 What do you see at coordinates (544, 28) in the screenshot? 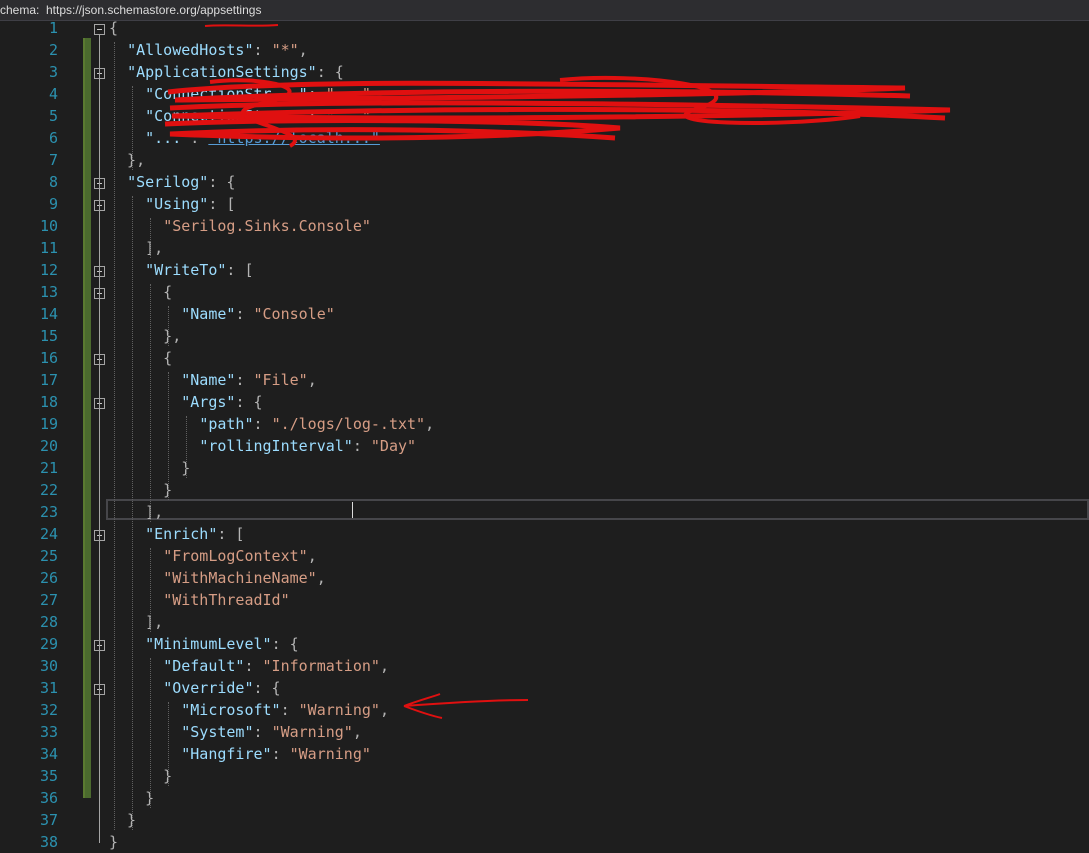
I see `code-line: 1{` at bounding box center [544, 28].